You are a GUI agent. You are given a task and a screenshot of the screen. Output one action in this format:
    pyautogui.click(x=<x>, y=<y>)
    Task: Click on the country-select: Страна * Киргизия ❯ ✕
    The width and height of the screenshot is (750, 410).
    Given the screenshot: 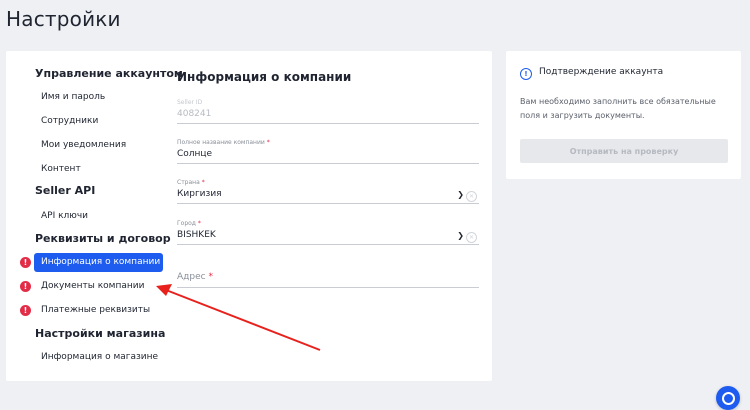 What is the action you would take?
    pyautogui.click(x=328, y=191)
    